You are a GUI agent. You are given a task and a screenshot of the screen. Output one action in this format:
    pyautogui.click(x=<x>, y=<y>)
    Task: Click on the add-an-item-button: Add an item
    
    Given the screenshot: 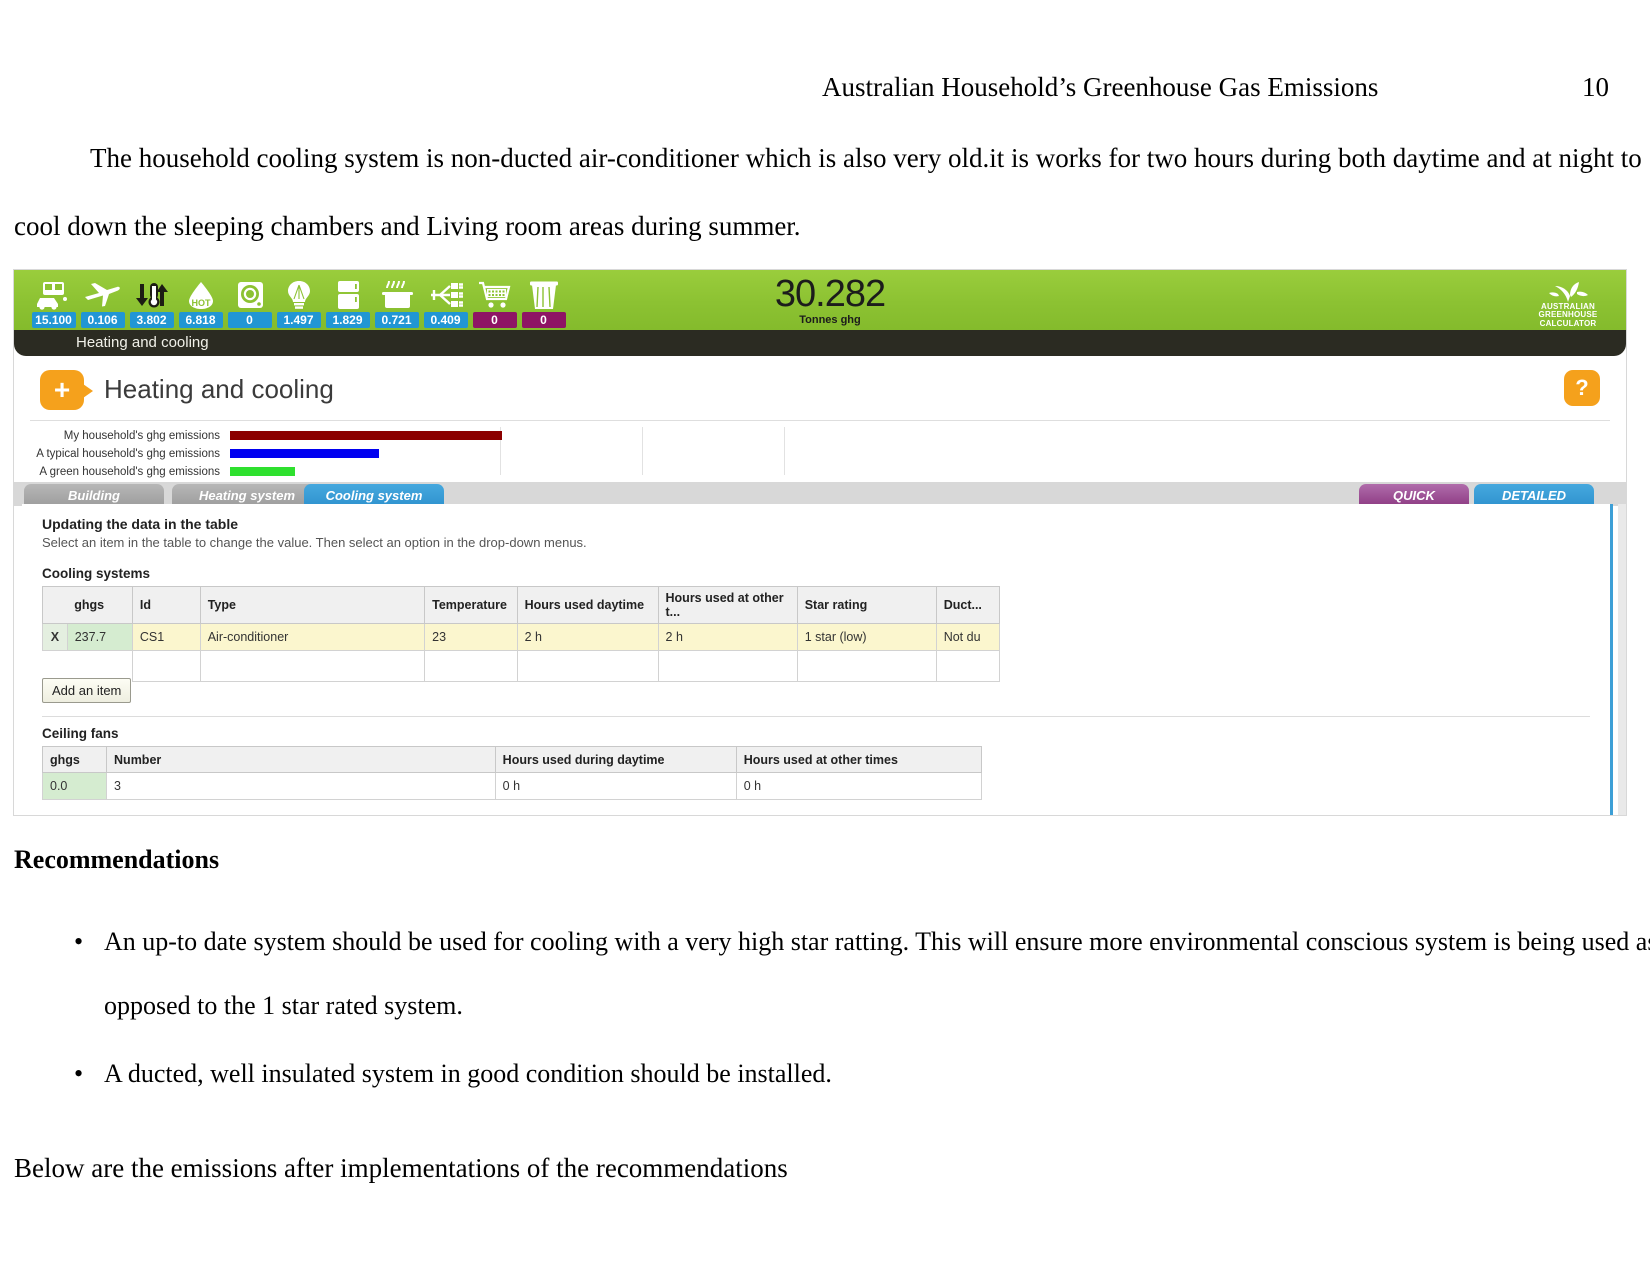 What is the action you would take?
    pyautogui.click(x=87, y=690)
    